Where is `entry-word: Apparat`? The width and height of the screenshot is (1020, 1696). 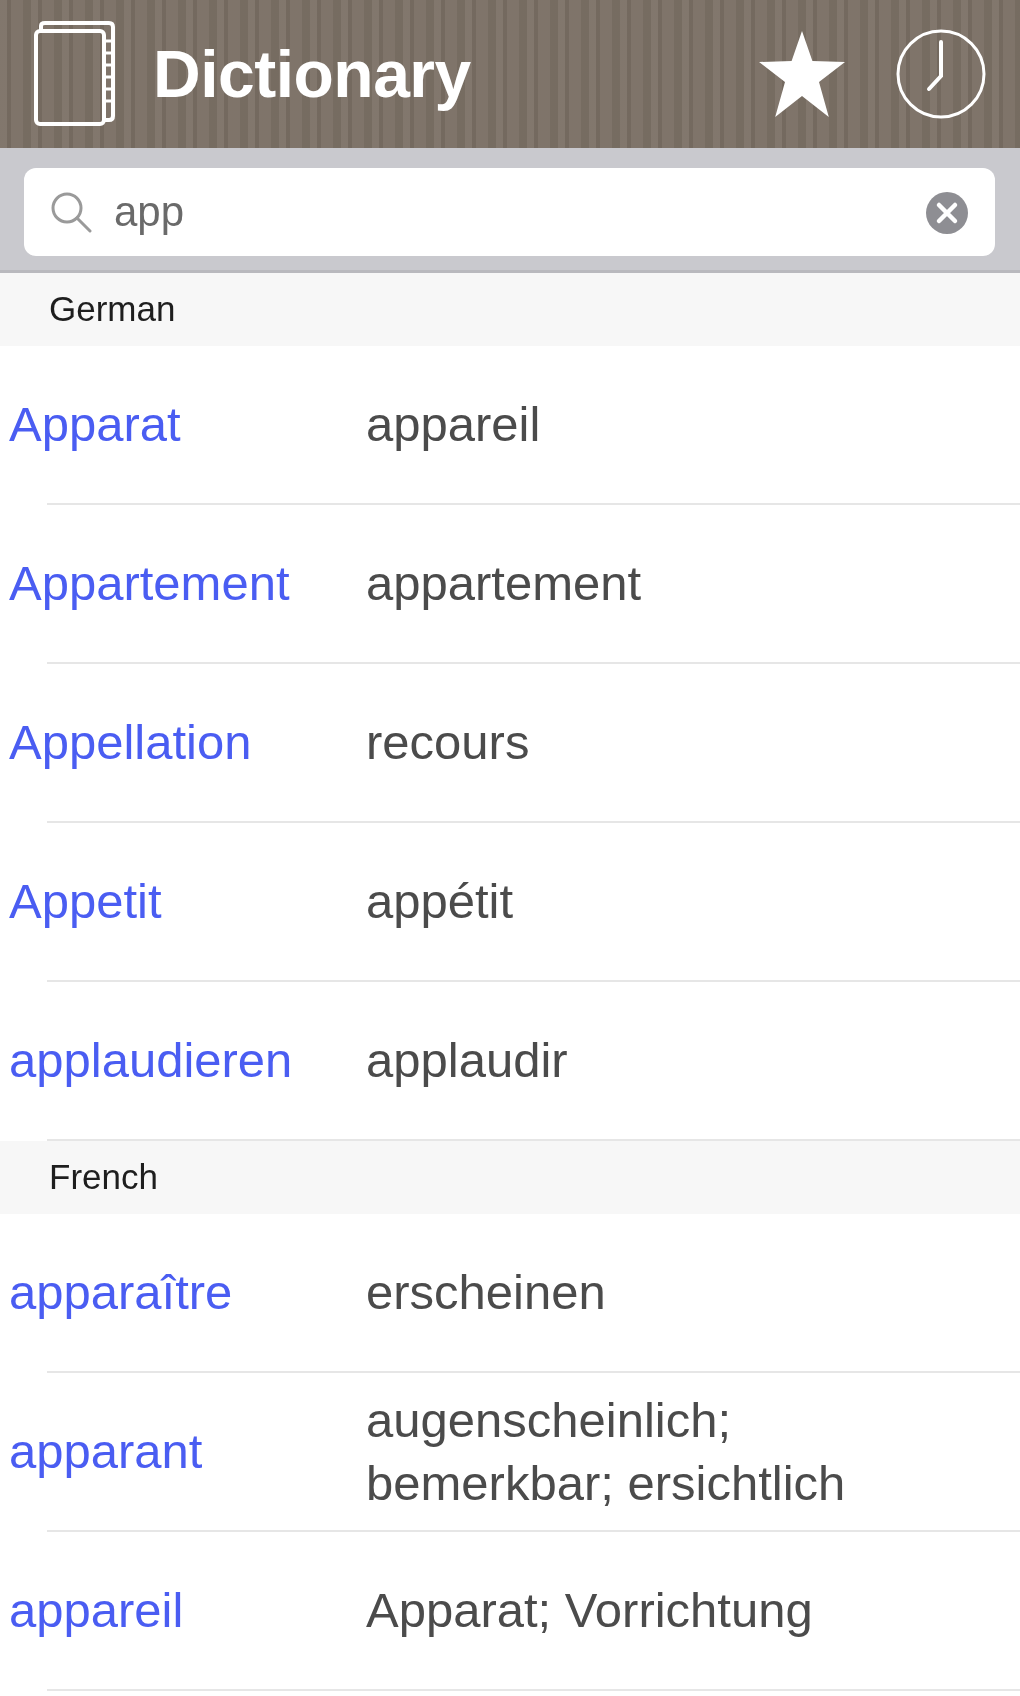
entry-word: Apparat is located at coordinates (95, 424).